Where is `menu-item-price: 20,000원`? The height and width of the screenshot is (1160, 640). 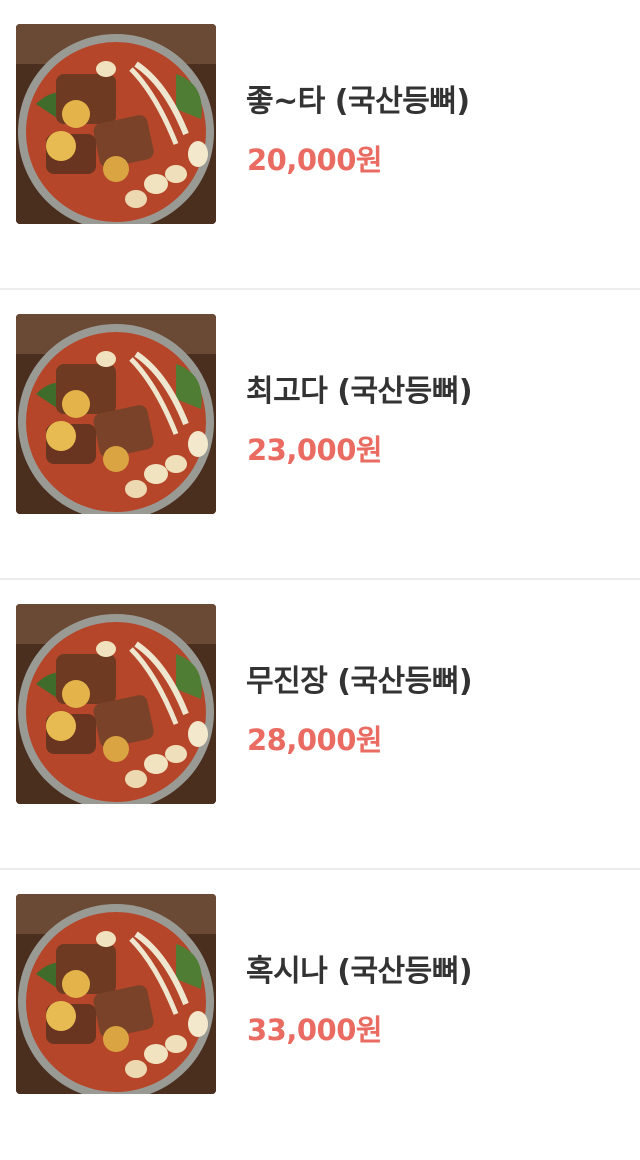 menu-item-price: 20,000원 is located at coordinates (315, 160).